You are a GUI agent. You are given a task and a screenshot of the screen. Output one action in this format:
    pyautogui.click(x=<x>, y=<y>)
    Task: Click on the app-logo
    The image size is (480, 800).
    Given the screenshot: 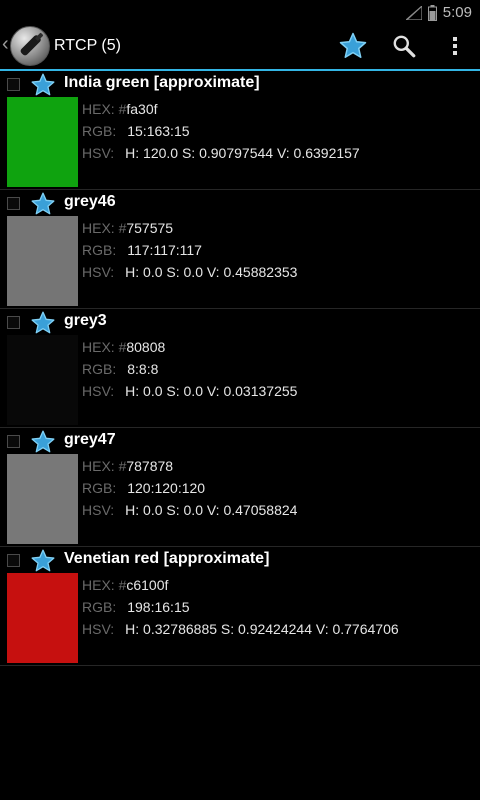 What is the action you would take?
    pyautogui.click(x=30, y=46)
    